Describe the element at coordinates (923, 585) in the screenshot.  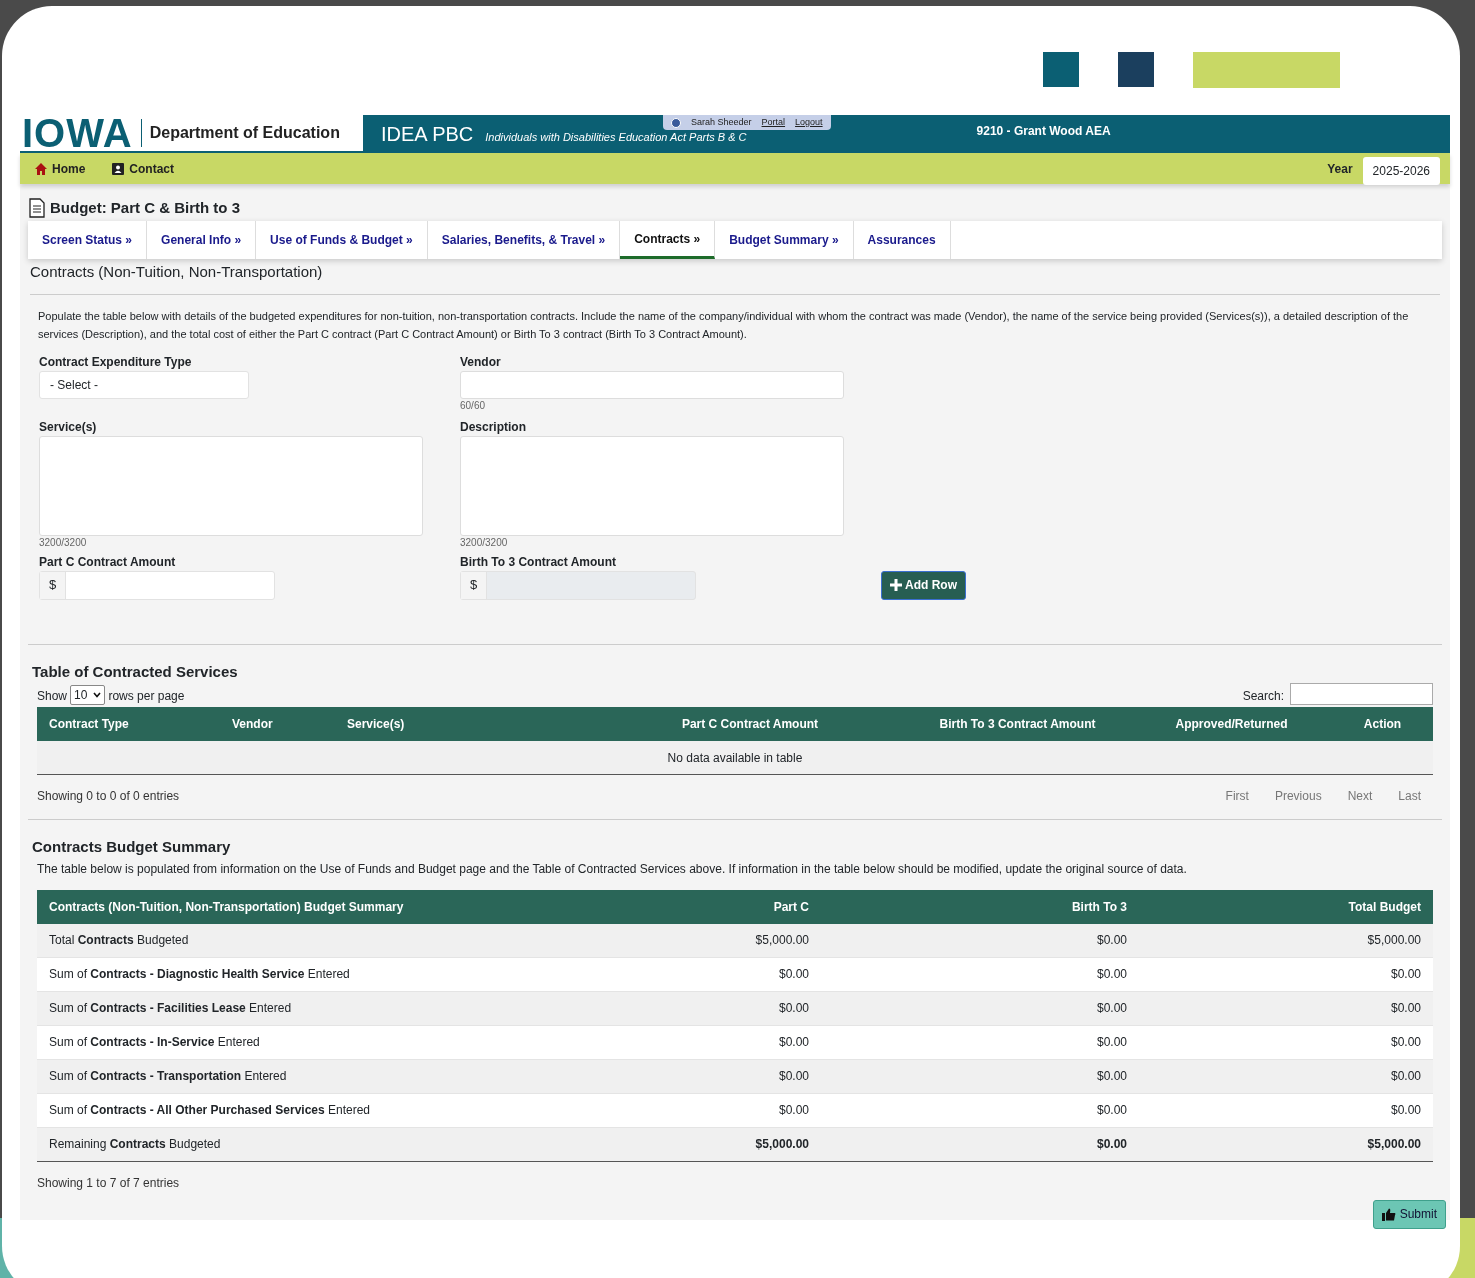
I see `add-row-button: Add Row` at that location.